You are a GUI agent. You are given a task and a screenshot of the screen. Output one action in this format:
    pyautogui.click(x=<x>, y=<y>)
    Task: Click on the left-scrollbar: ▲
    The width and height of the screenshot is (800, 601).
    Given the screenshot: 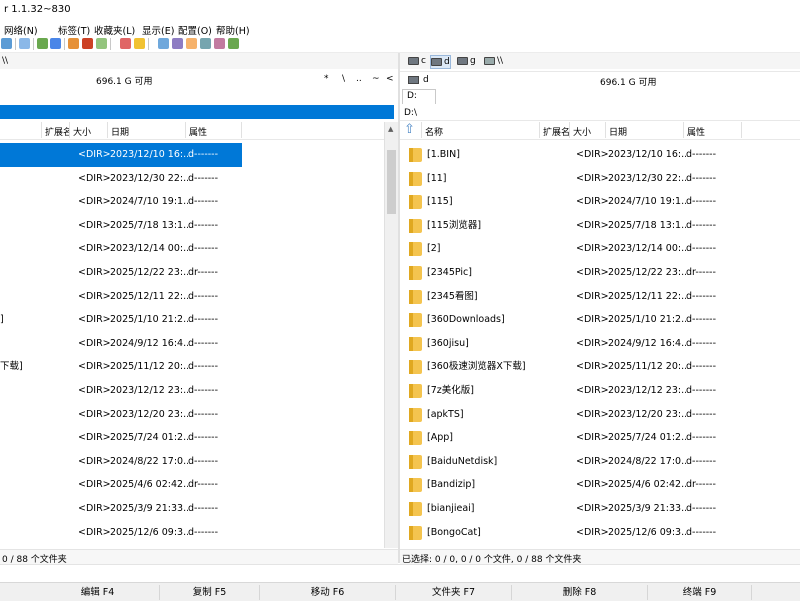 What is the action you would take?
    pyautogui.click(x=391, y=335)
    